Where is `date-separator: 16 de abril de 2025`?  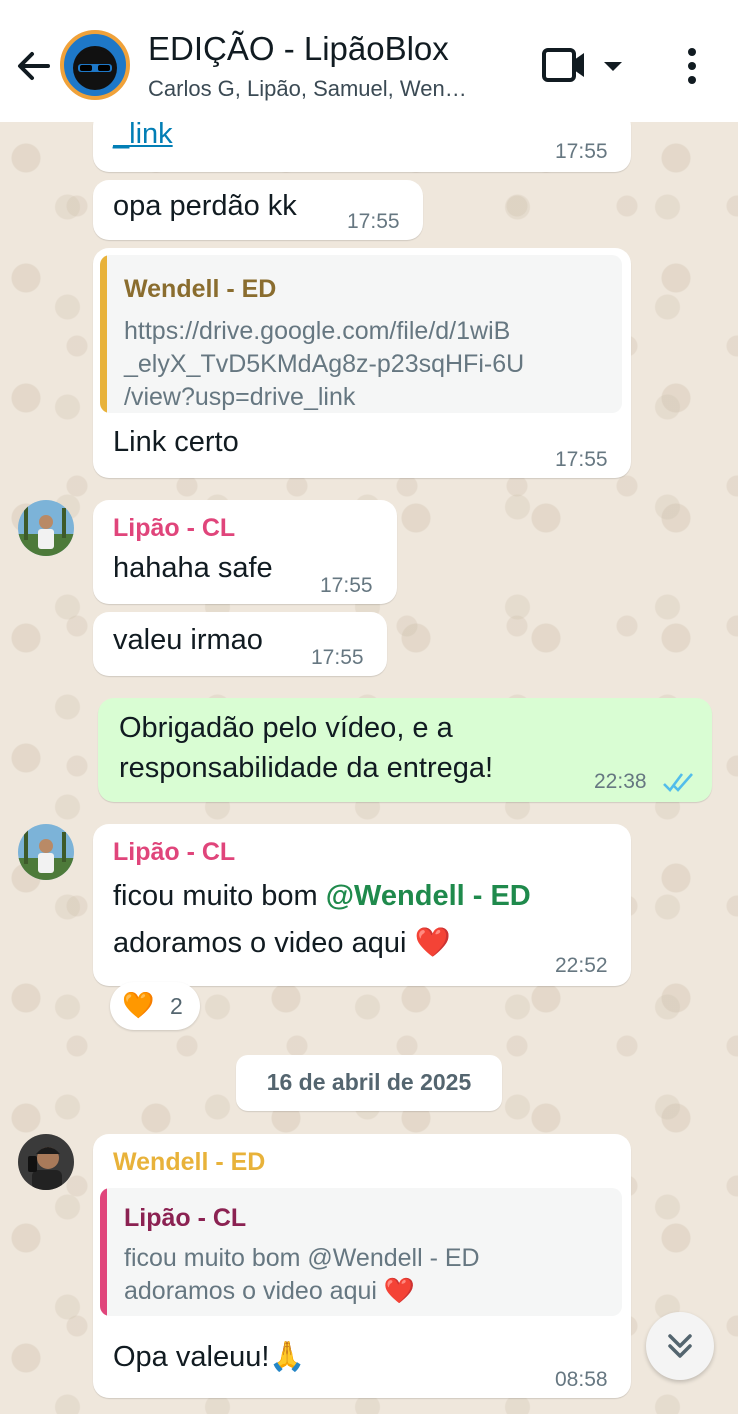 date-separator: 16 de abril de 2025 is located at coordinates (369, 1083).